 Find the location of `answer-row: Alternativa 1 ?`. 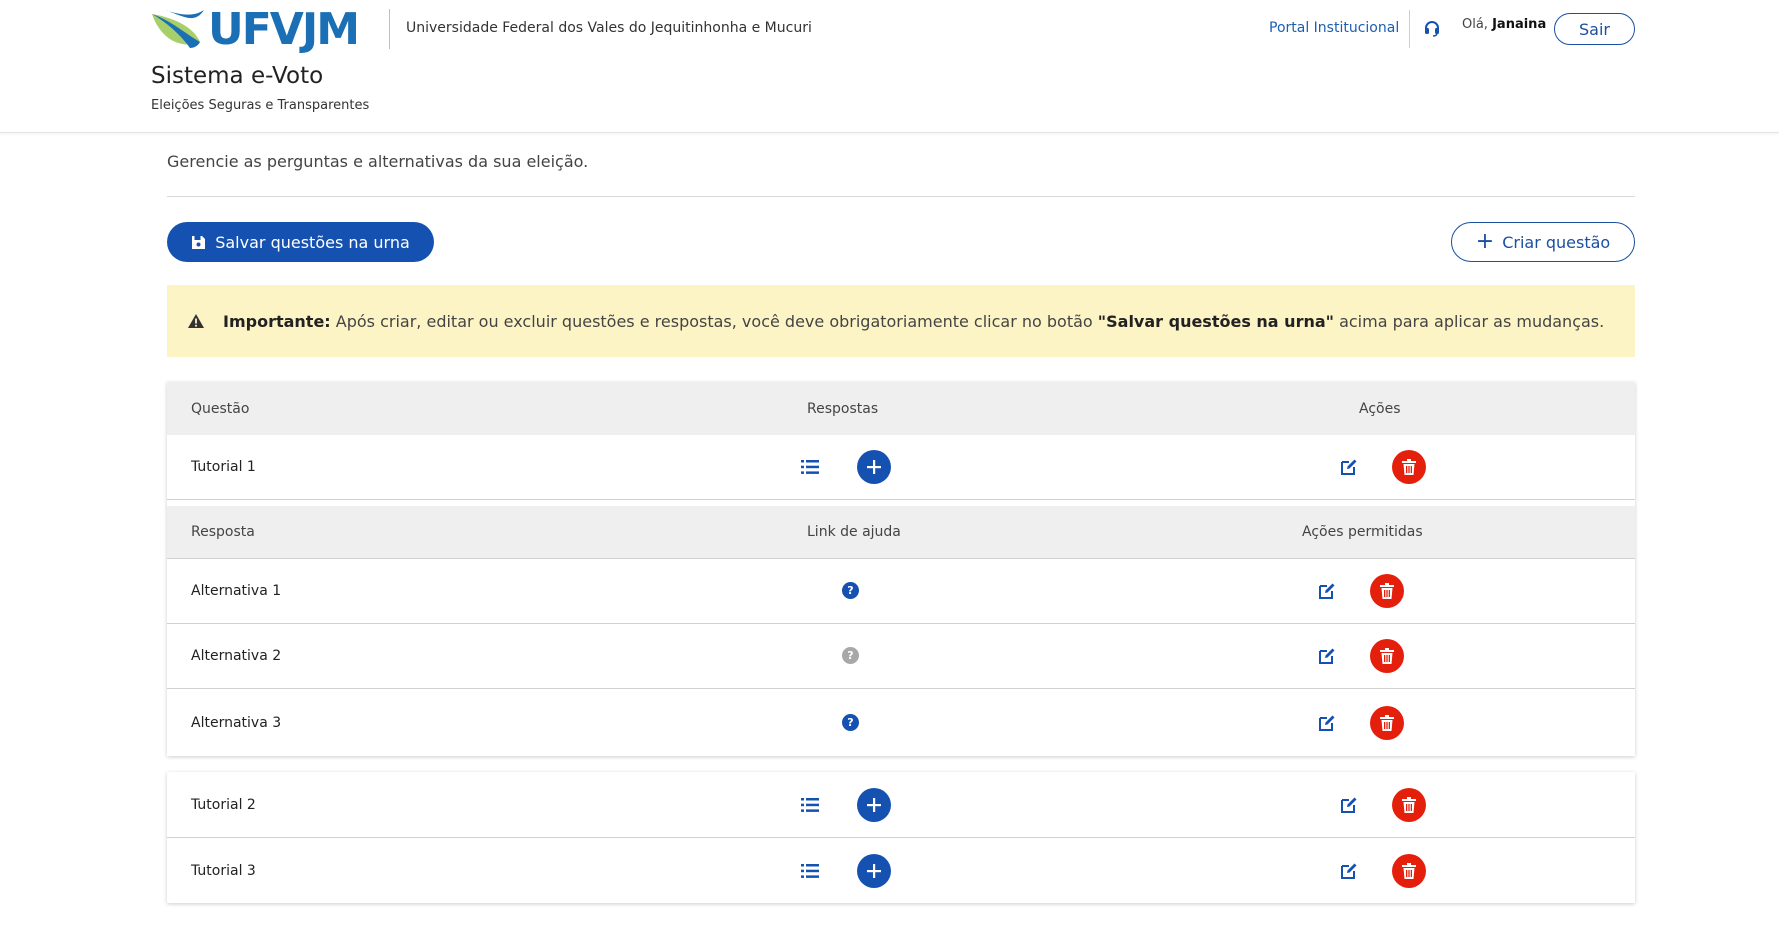

answer-row: Alternativa 1 ? is located at coordinates (901, 591).